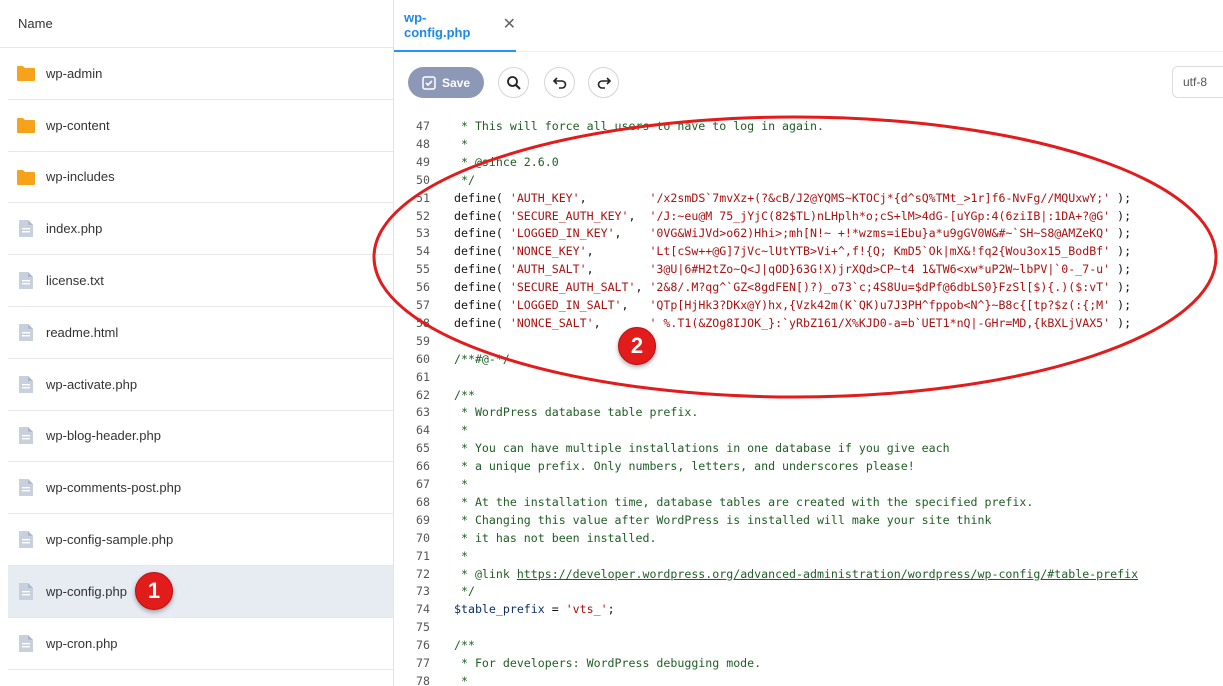 The image size is (1223, 686). Describe the element at coordinates (808, 395) in the screenshot. I see `code-line: 62 /**` at that location.